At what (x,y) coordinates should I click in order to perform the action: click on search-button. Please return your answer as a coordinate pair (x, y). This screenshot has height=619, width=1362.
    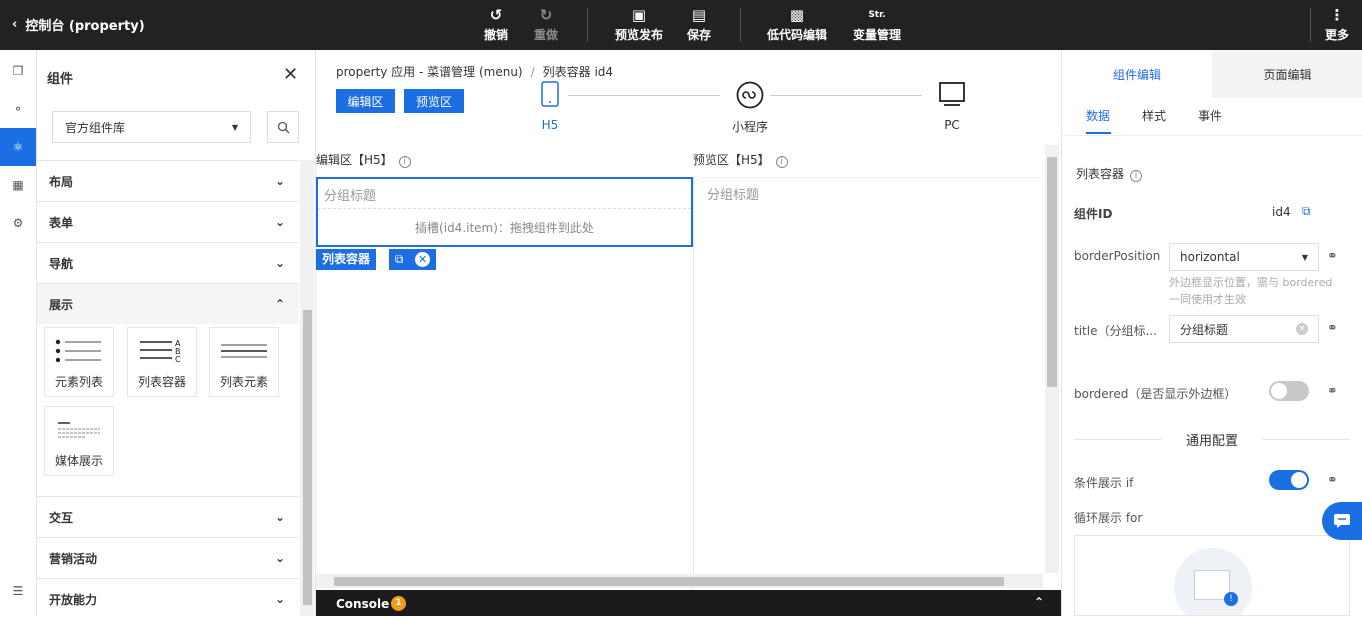
    Looking at the image, I should click on (283, 127).